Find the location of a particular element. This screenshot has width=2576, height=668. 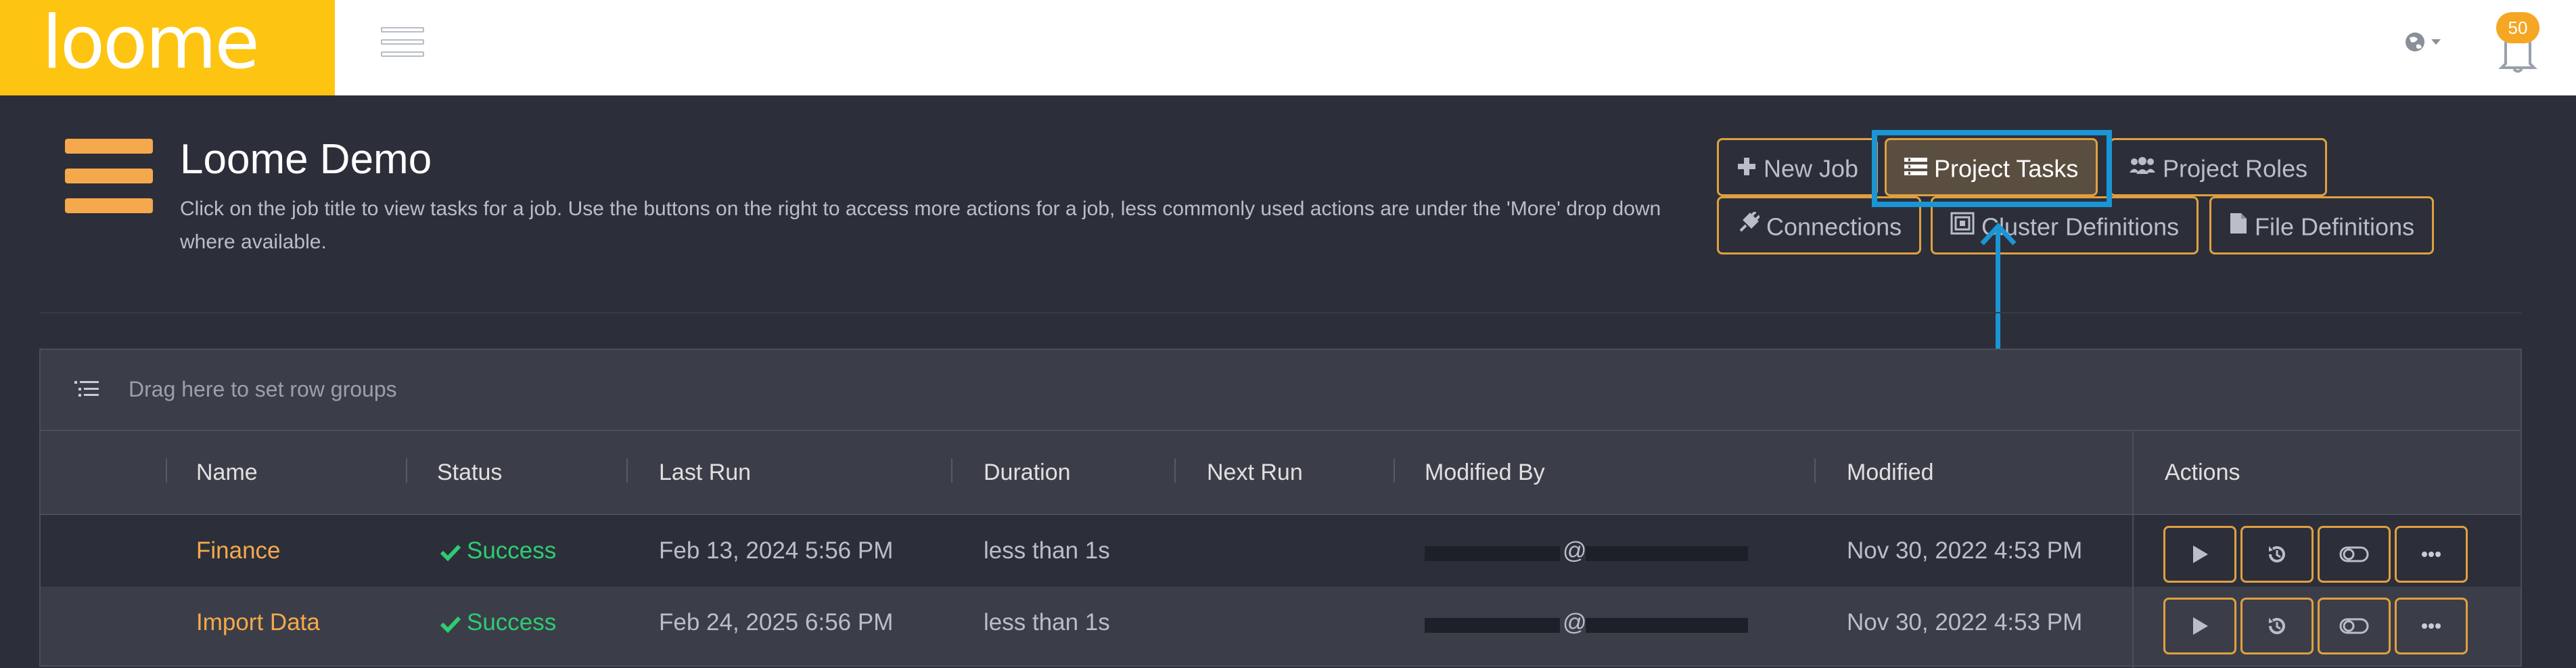

group-rows-icon is located at coordinates (86, 390).